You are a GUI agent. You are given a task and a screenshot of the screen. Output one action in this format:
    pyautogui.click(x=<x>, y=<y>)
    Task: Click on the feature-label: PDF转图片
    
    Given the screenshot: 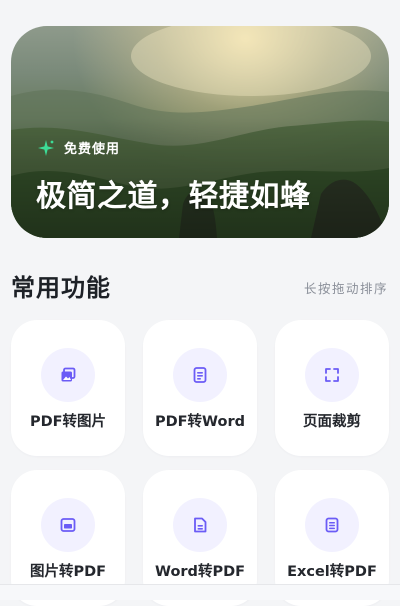 What is the action you would take?
    pyautogui.click(x=68, y=422)
    